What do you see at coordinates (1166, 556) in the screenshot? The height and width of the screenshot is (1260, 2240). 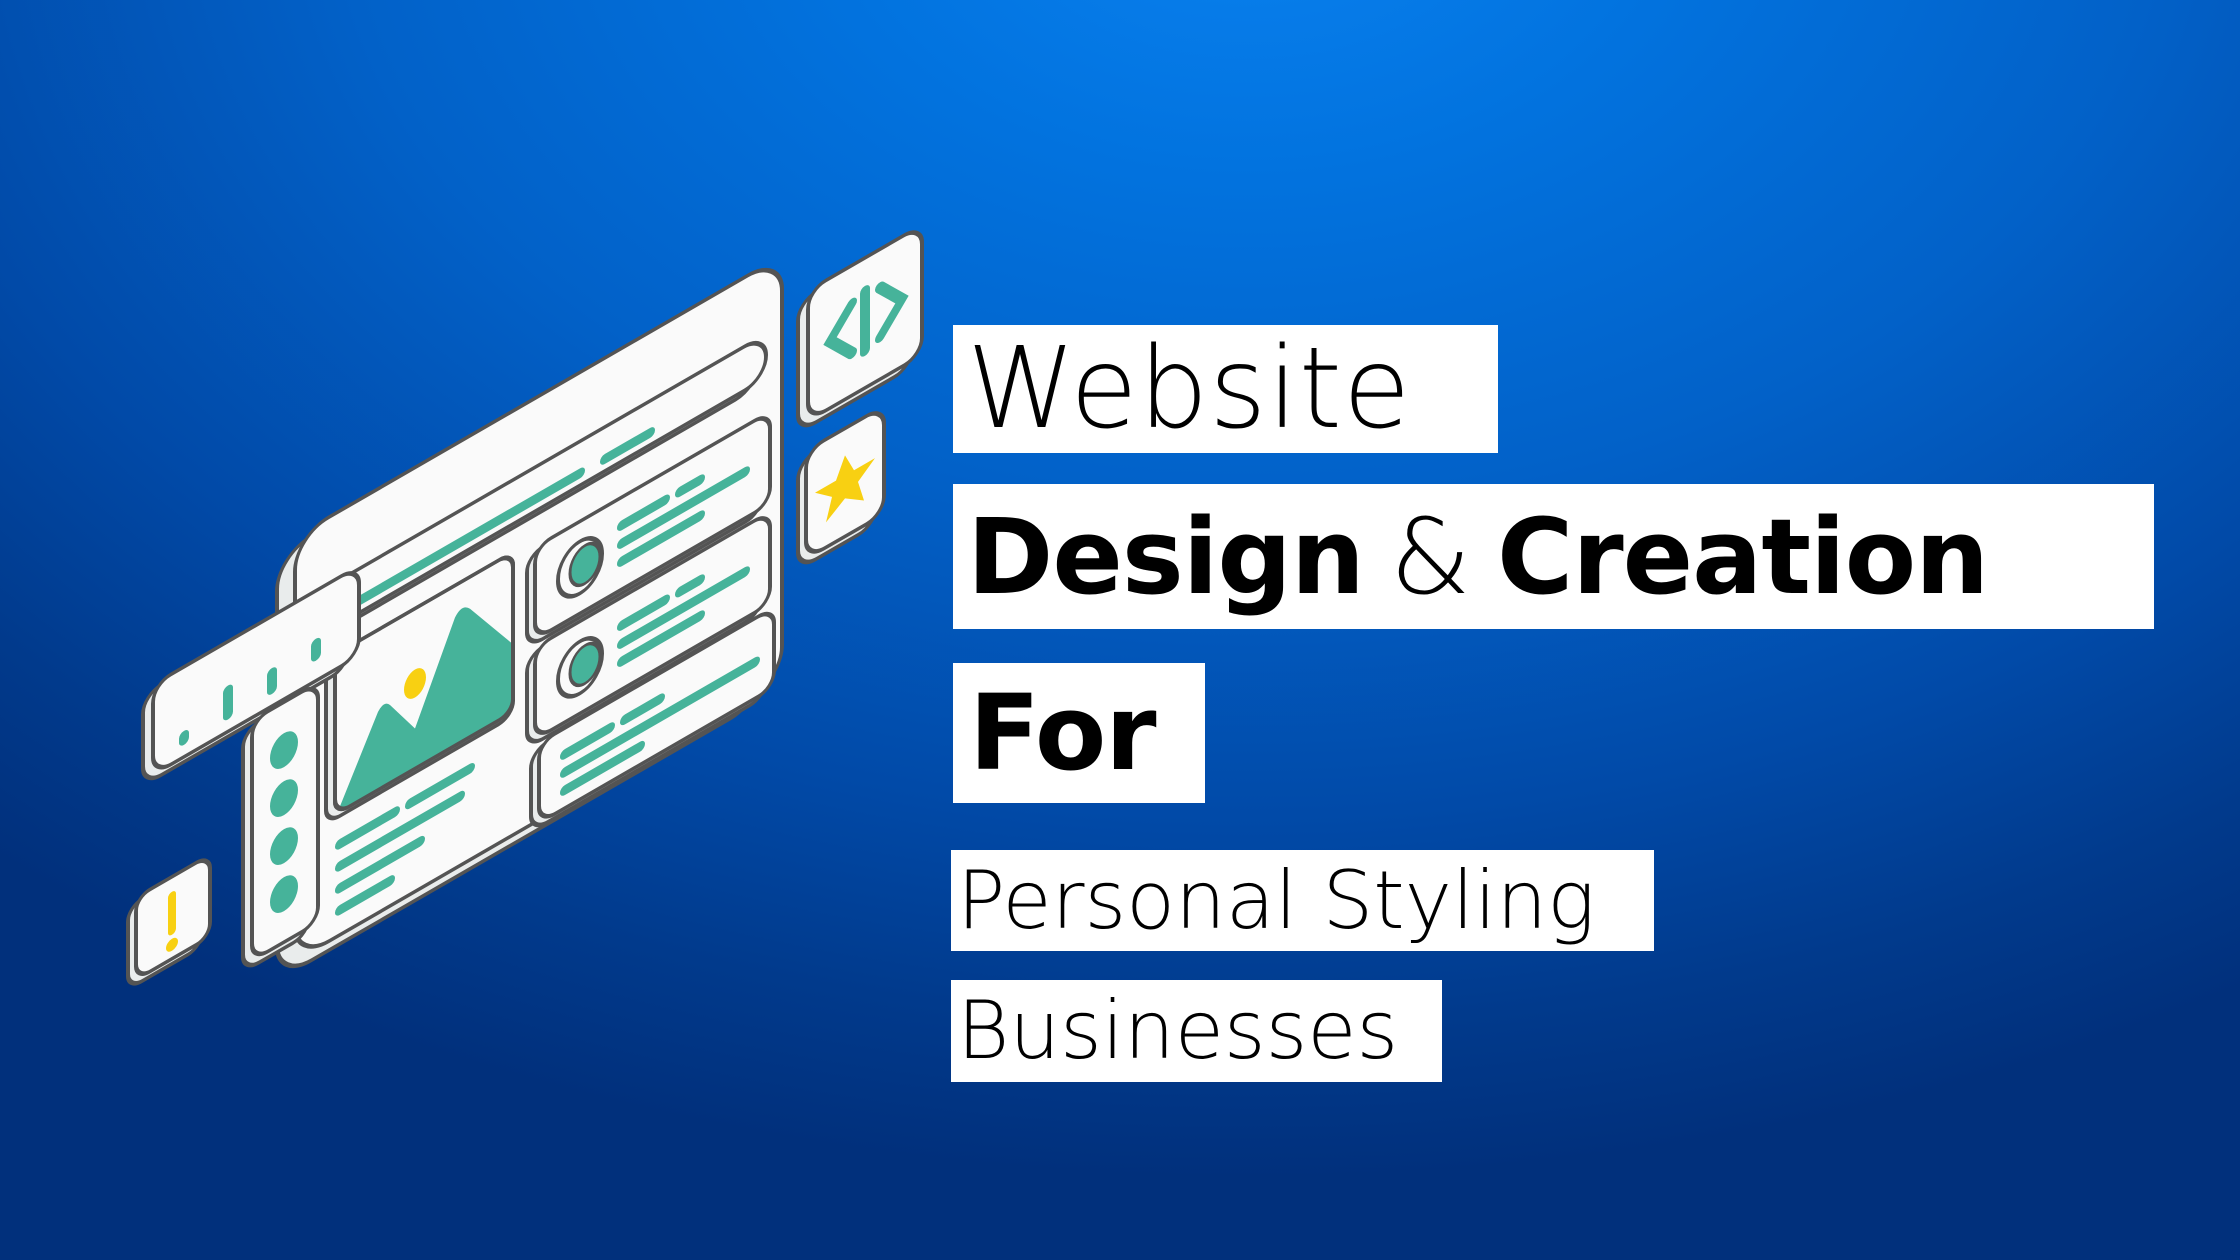 I see `headline-design-text: Design` at bounding box center [1166, 556].